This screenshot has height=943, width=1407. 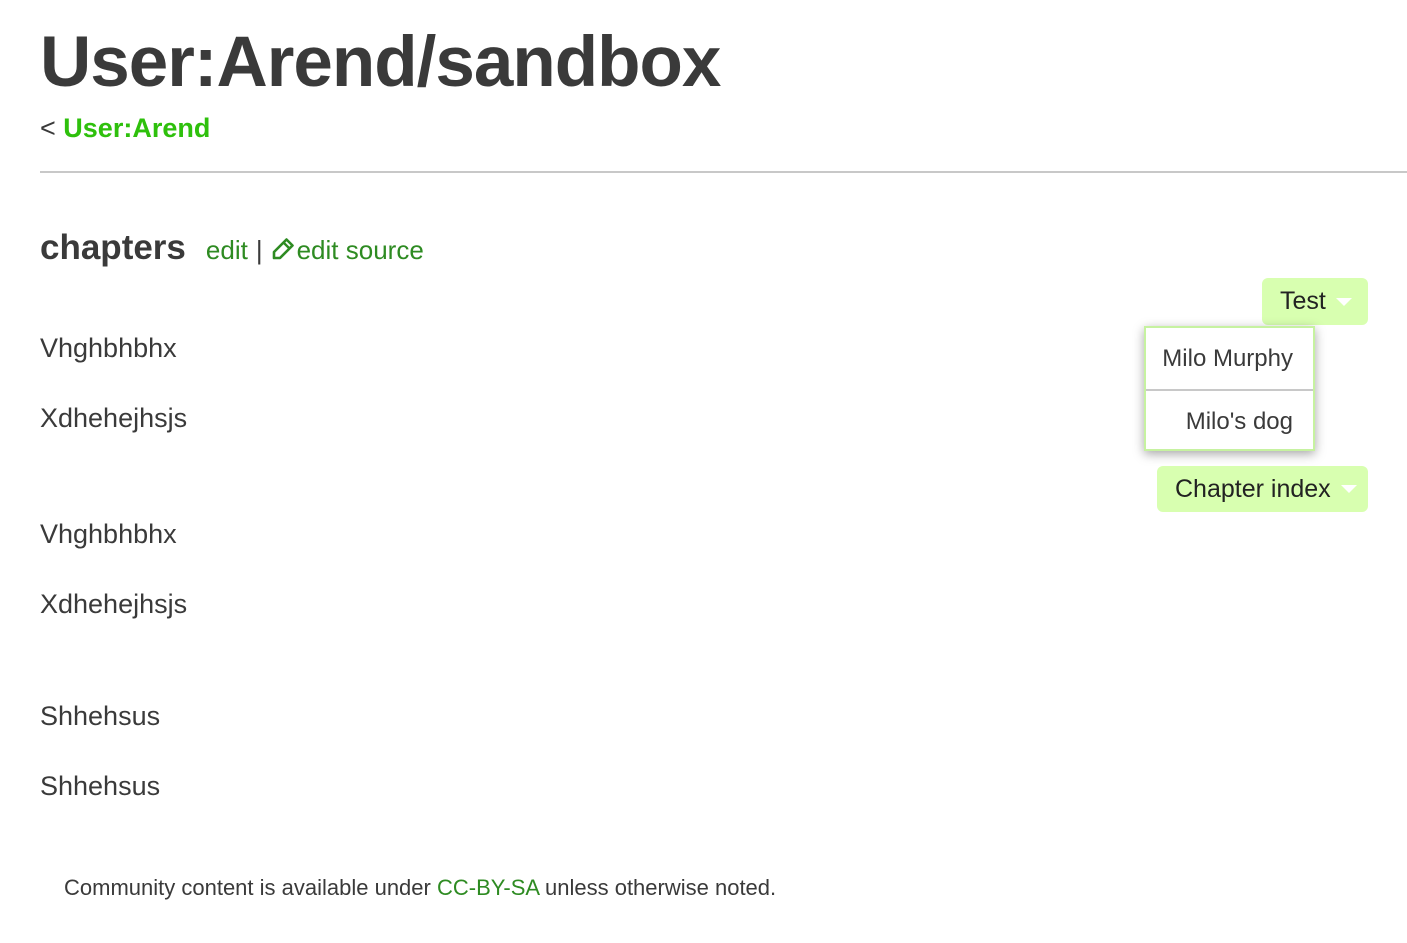 I want to click on edit-source-link: edit source, so click(x=347, y=251).